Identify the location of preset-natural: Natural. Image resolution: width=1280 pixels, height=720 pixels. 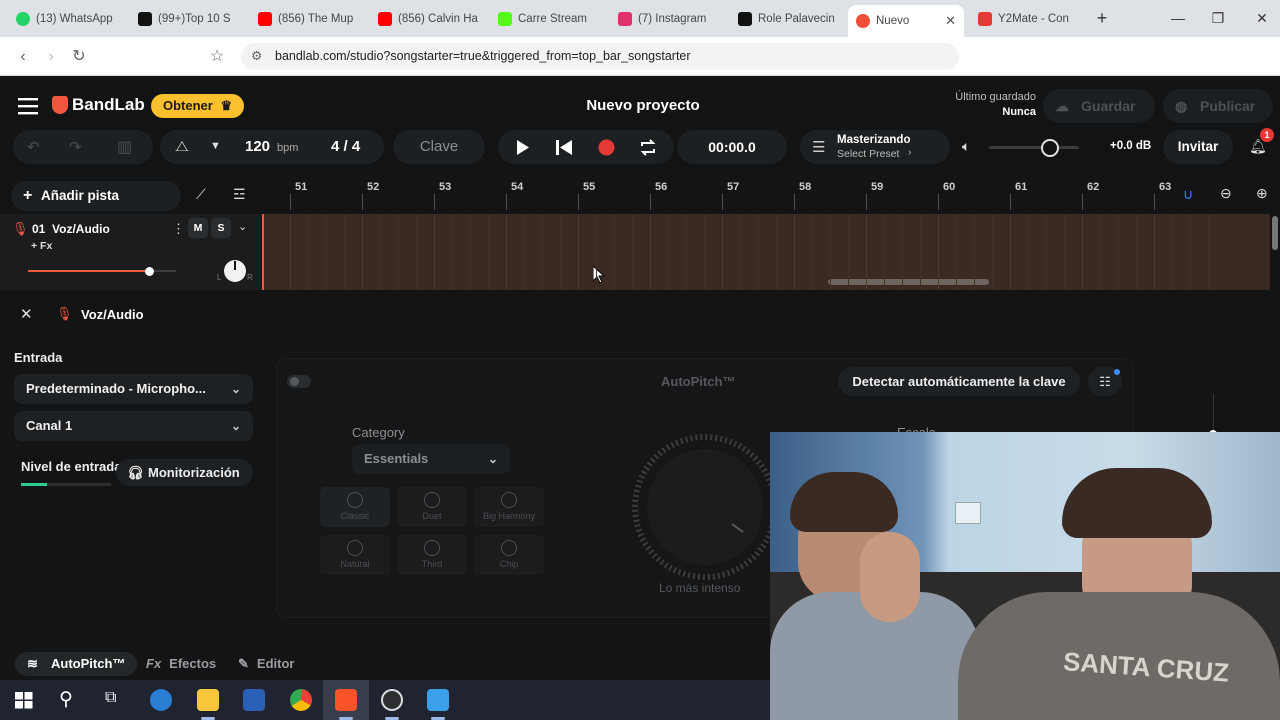
(355, 555).